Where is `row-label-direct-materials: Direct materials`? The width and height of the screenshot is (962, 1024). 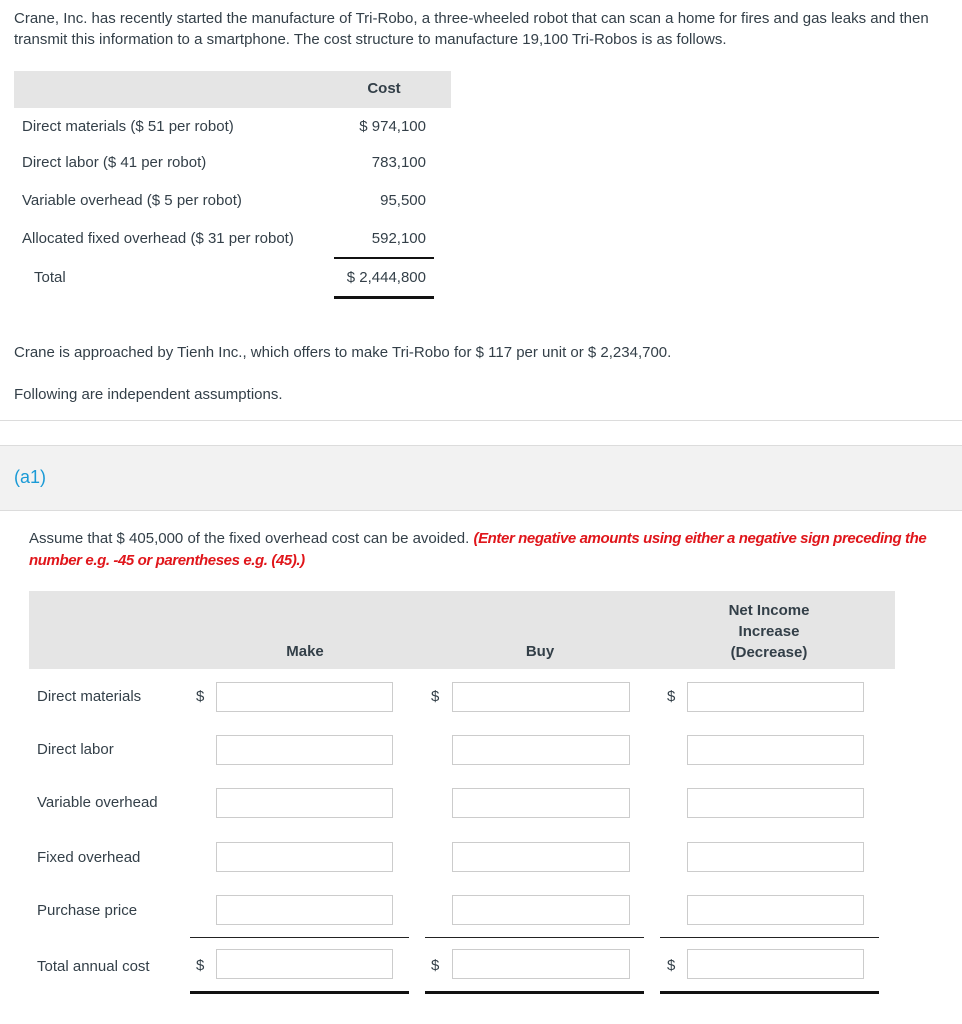 row-label-direct-materials: Direct materials is located at coordinates (89, 696).